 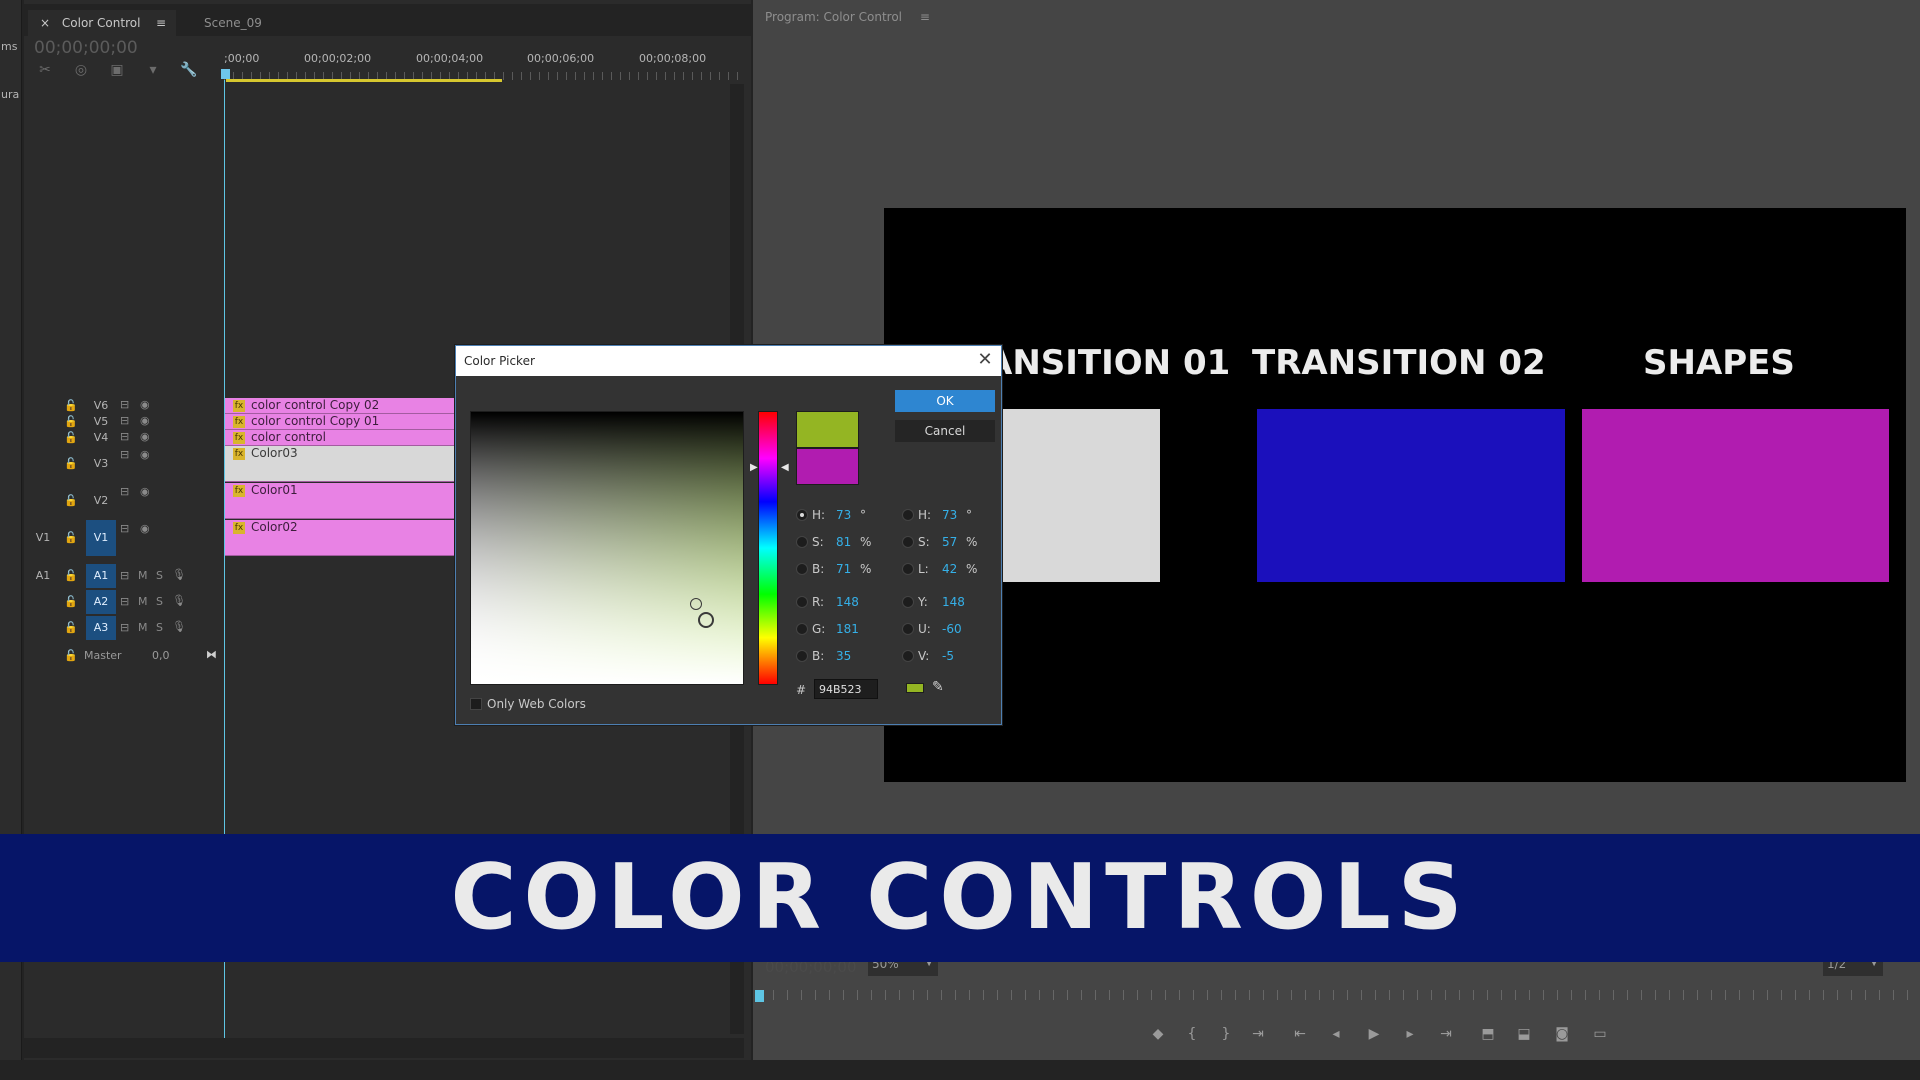 What do you see at coordinates (1192, 1036) in the screenshot?
I see `in-point-icon: {` at bounding box center [1192, 1036].